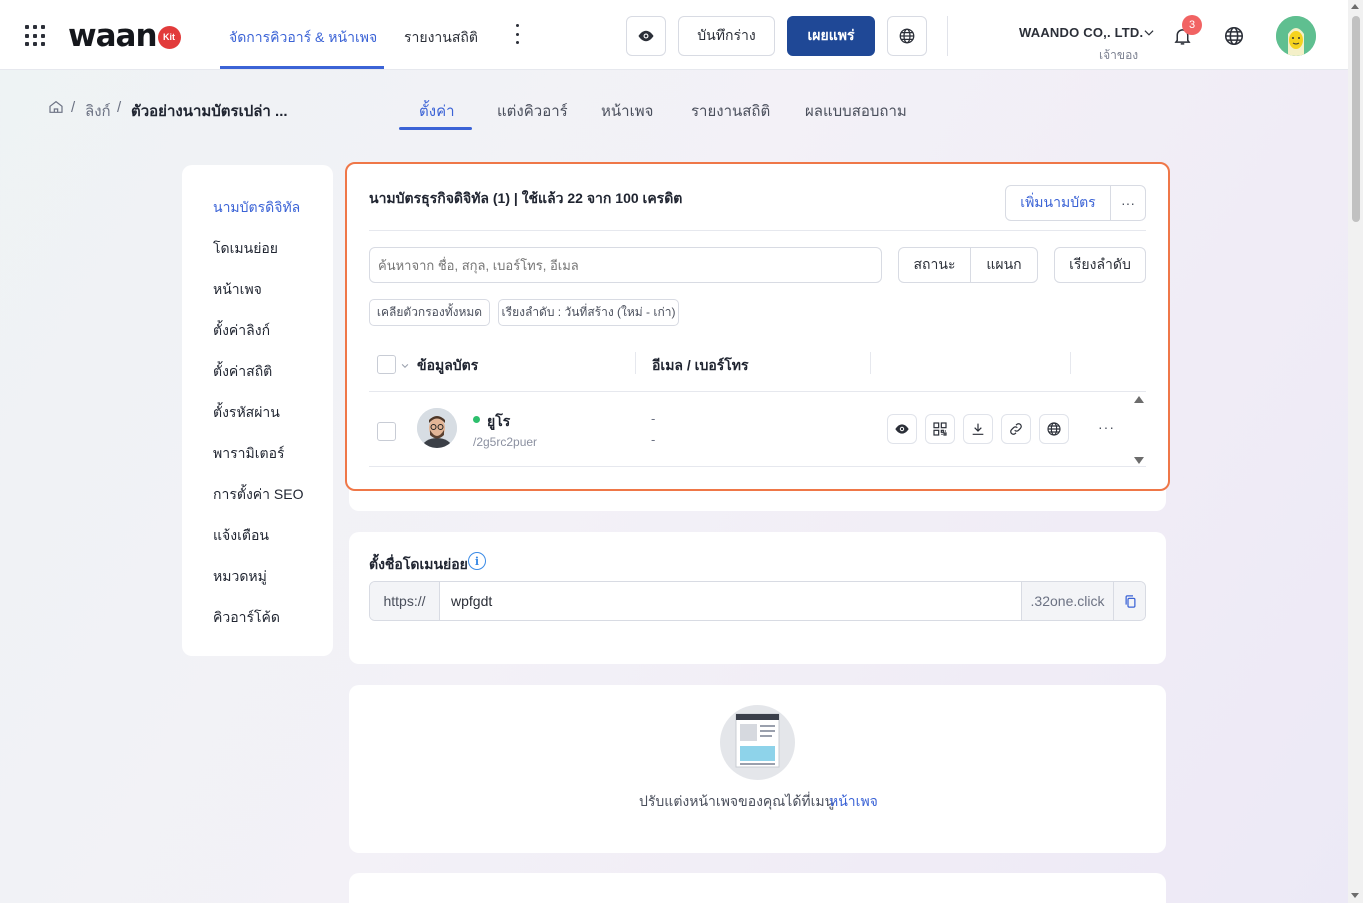 This screenshot has height=903, width=1363. I want to click on row-checkbox, so click(386, 431).